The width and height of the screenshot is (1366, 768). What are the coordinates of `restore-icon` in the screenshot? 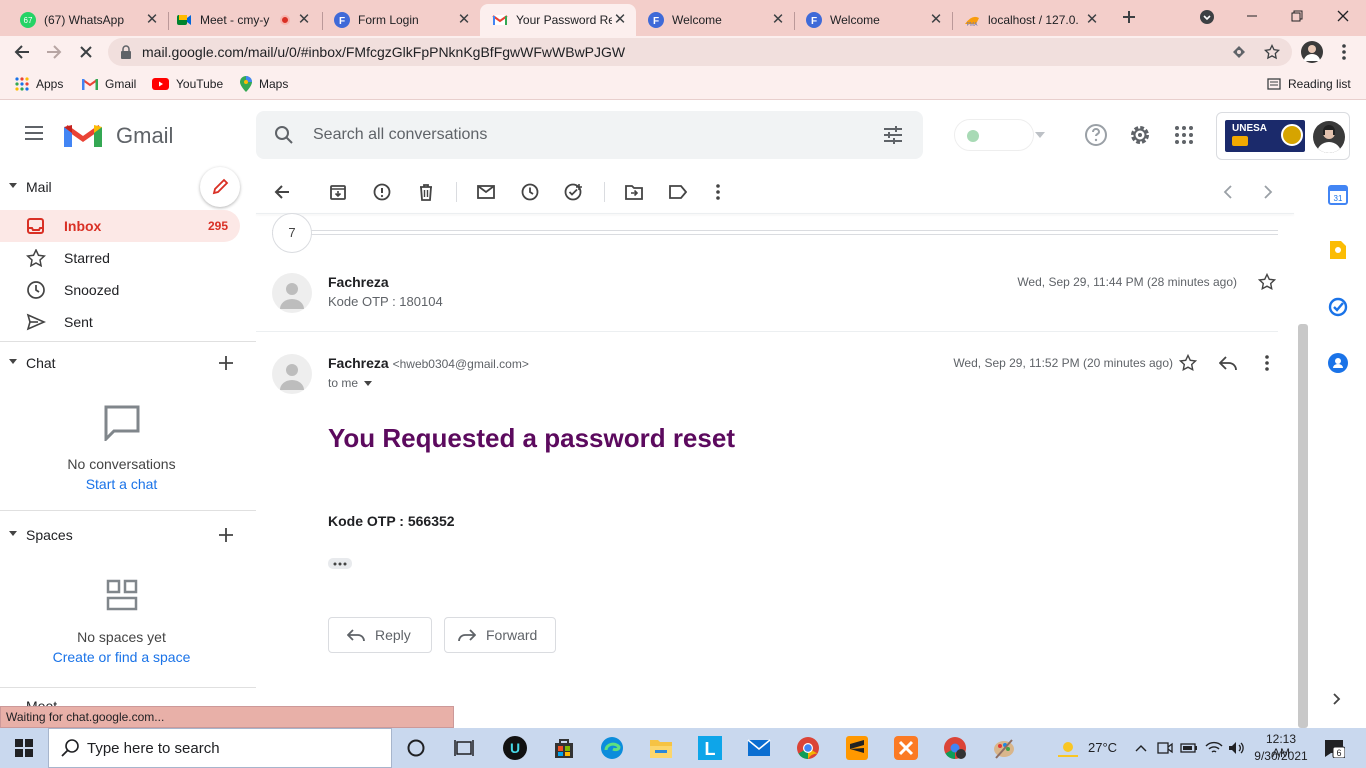 It's located at (1297, 16).